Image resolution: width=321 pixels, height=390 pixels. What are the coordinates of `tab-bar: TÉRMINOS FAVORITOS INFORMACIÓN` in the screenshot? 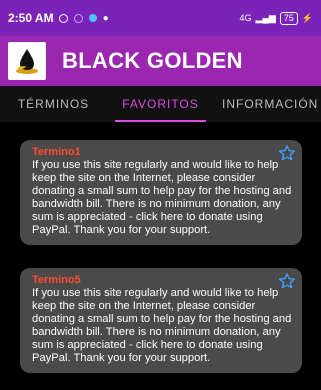 It's located at (160, 104).